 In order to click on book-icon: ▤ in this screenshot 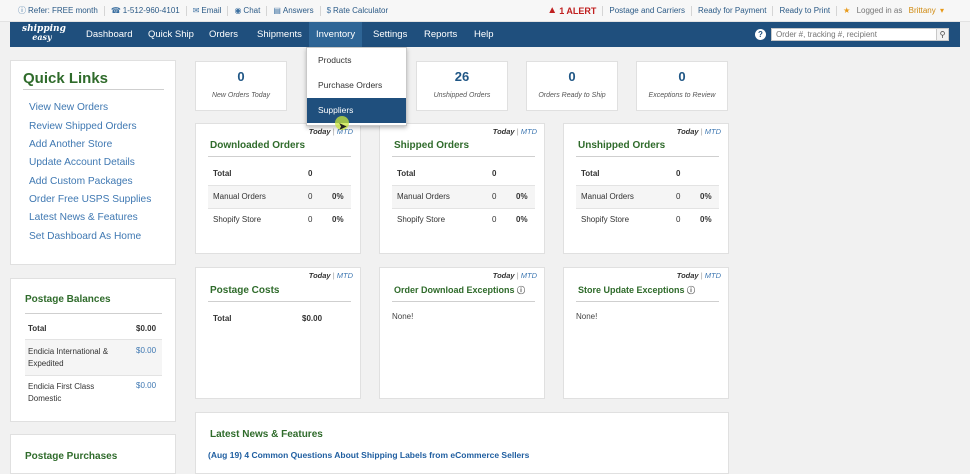, I will do `click(277, 10)`.